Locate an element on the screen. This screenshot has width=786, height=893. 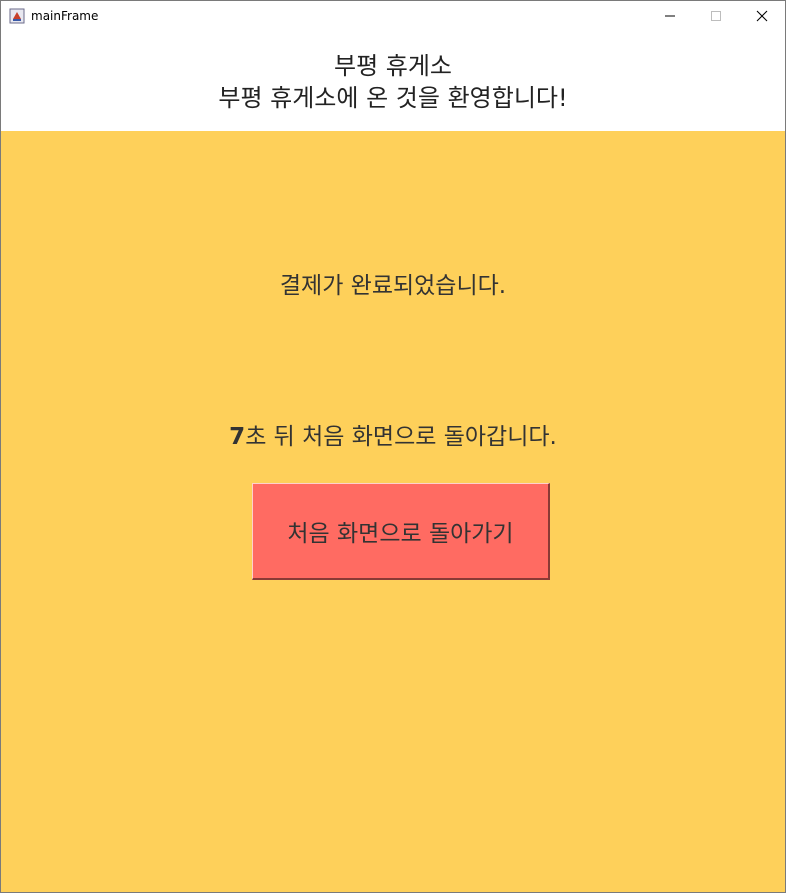
minimize-button is located at coordinates (670, 16).